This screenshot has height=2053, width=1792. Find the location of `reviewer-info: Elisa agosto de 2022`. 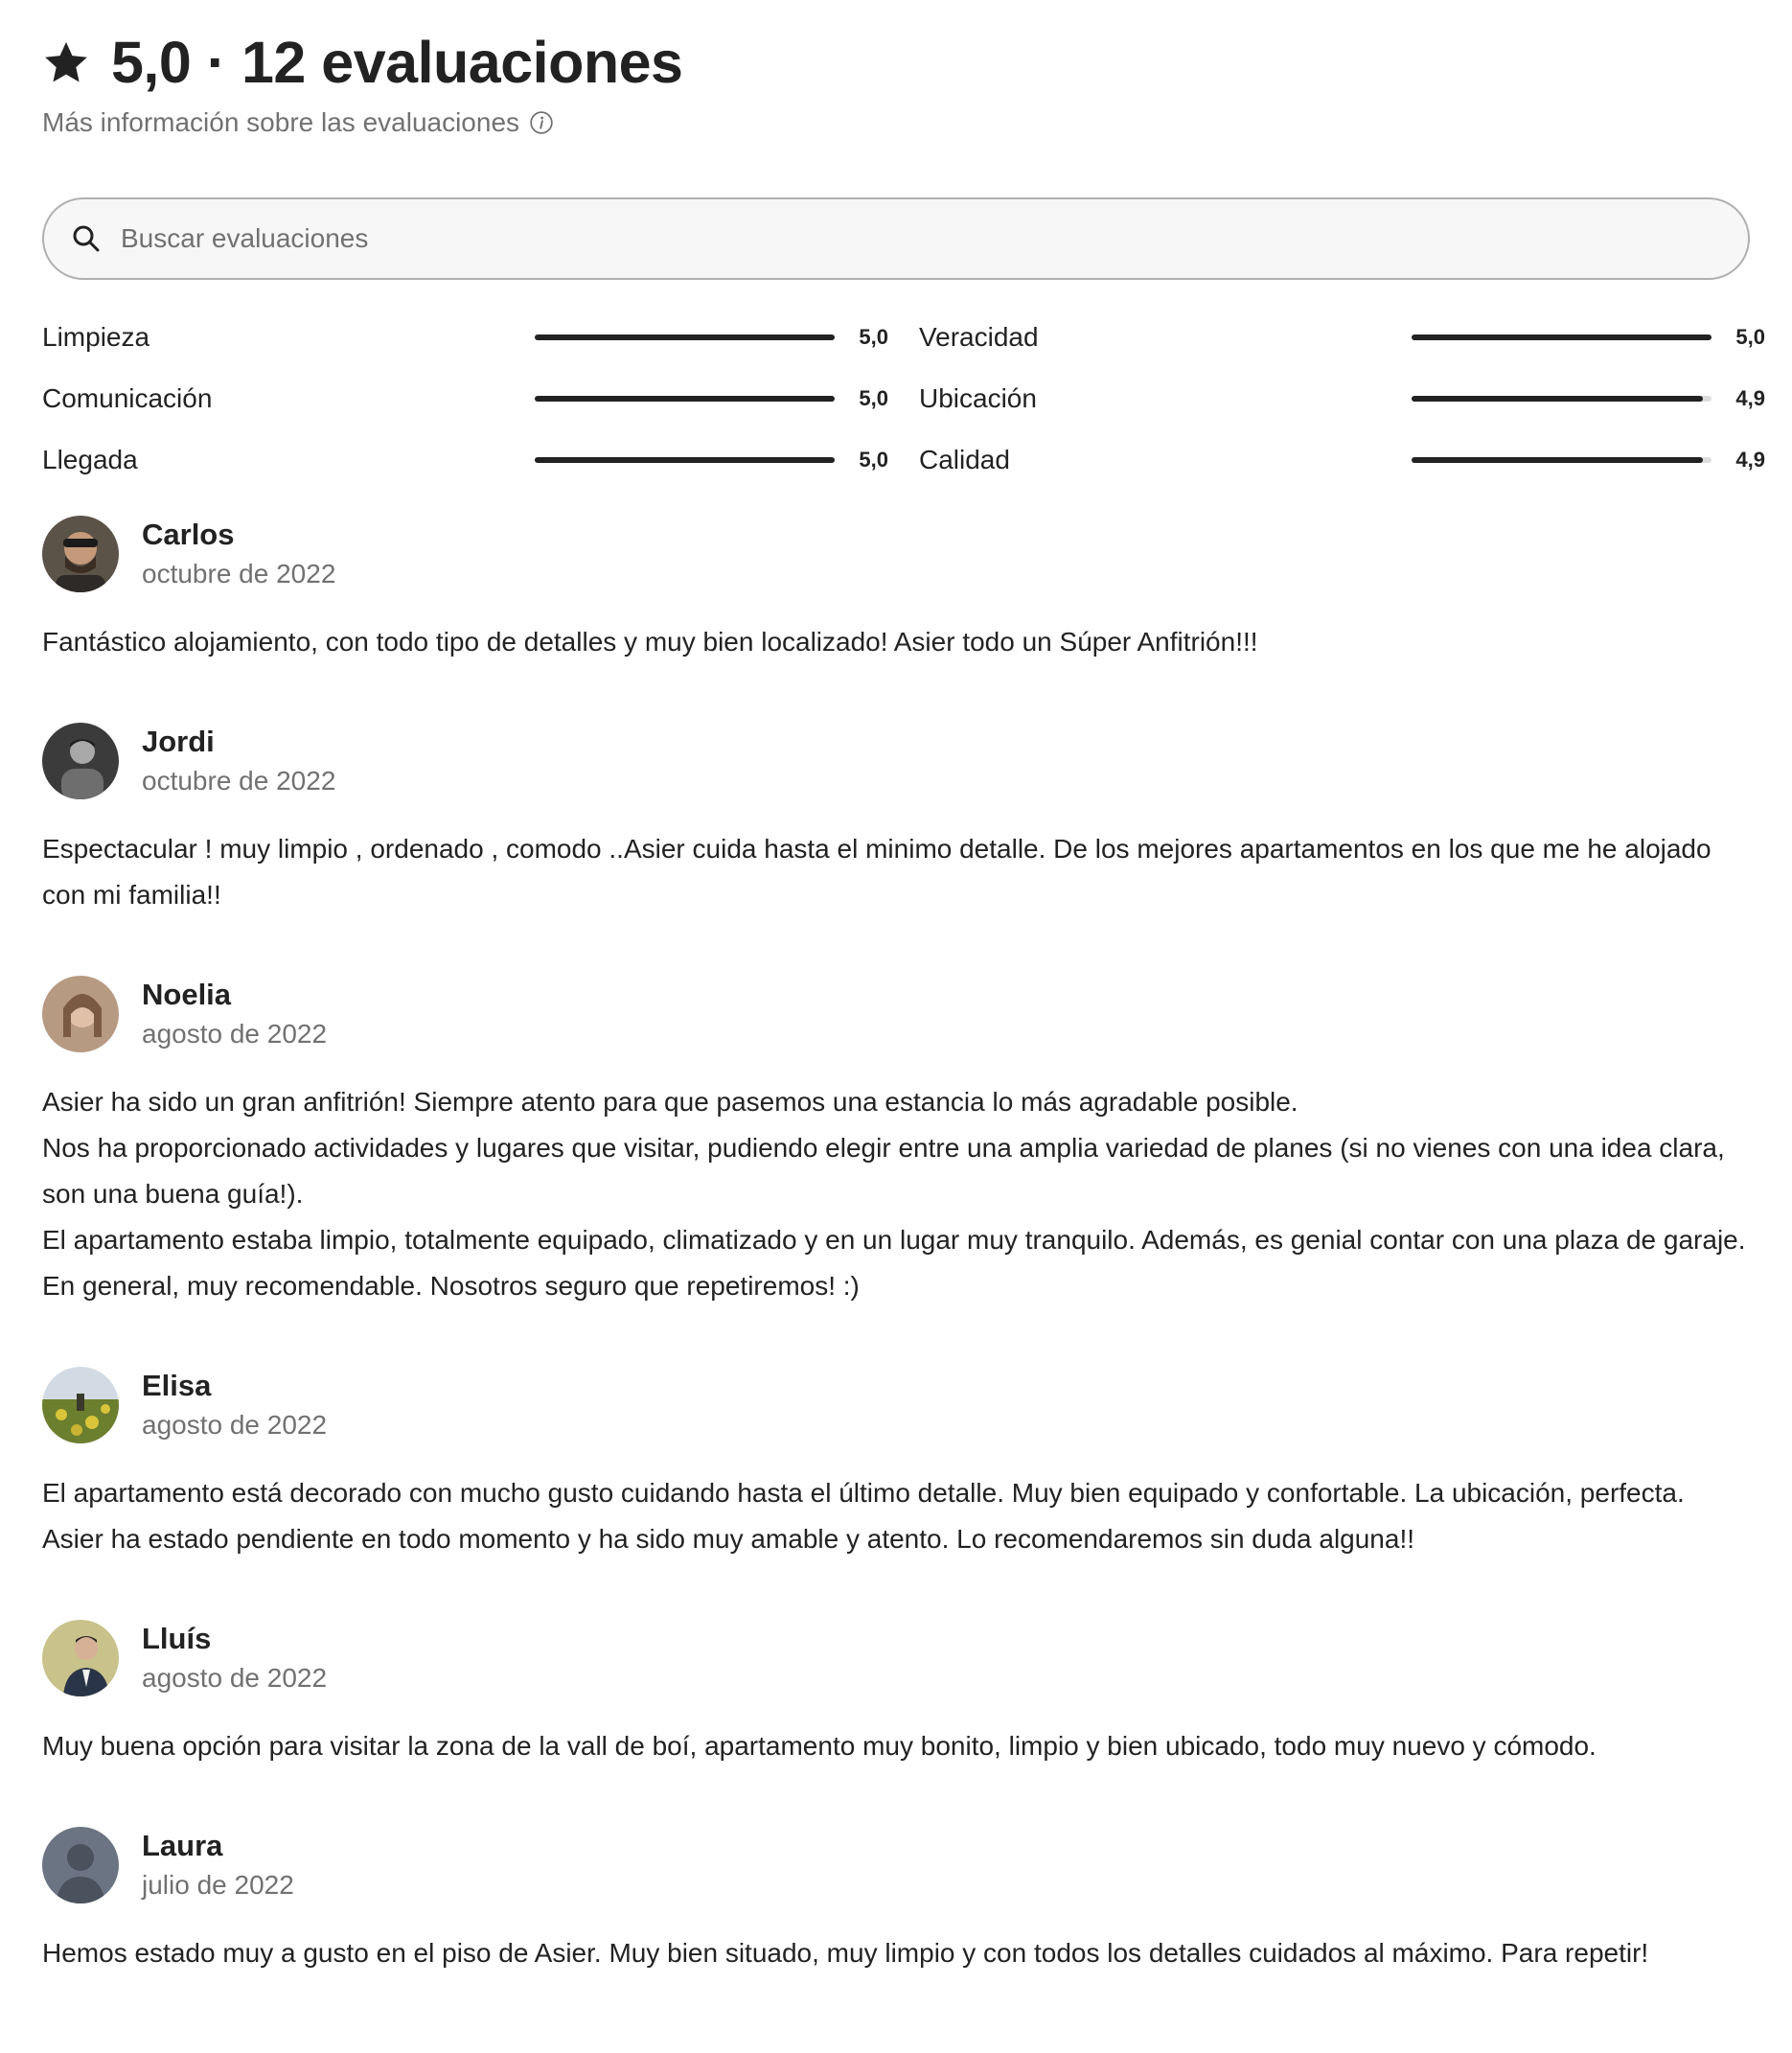

reviewer-info: Elisa agosto de 2022 is located at coordinates (235, 1404).